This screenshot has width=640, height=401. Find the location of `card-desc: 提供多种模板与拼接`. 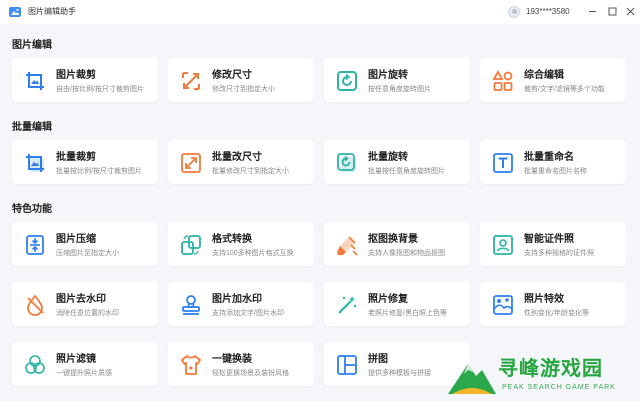

card-desc: 提供多种模板与拼接 is located at coordinates (399, 373).